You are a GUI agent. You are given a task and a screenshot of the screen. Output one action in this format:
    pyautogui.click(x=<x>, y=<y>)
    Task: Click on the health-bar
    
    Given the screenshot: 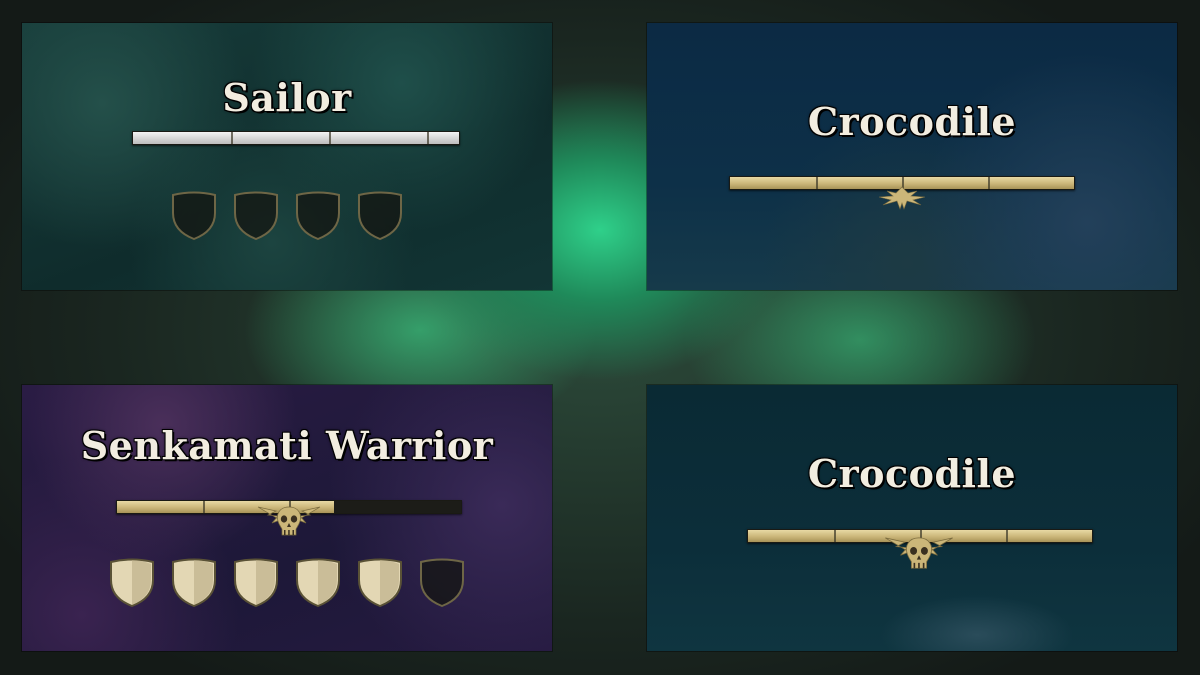 What is the action you would take?
    pyautogui.click(x=296, y=138)
    